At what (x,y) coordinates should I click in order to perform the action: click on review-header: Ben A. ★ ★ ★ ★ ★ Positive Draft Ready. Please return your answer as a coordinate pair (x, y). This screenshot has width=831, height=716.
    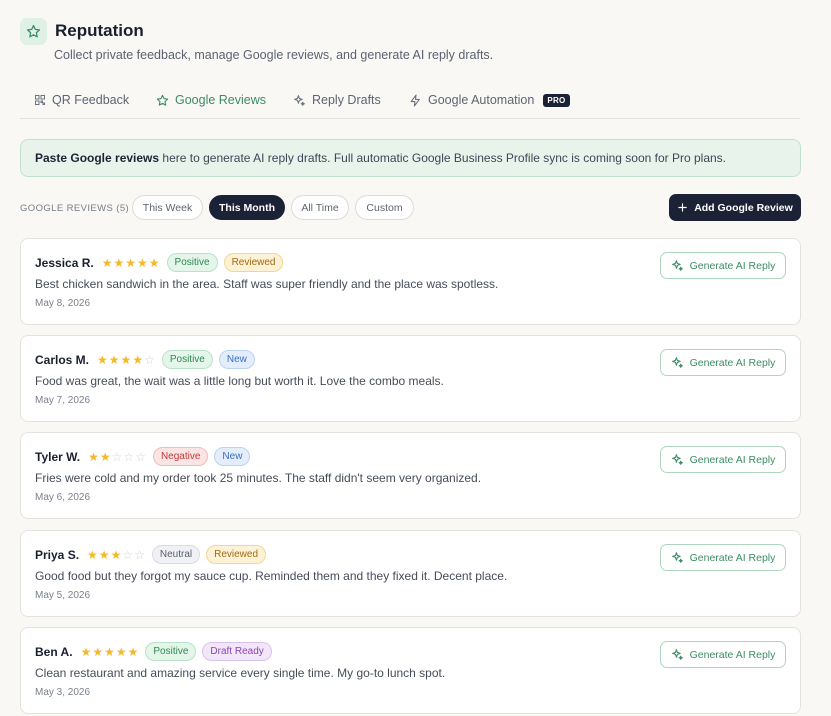
    Looking at the image, I should click on (153, 651).